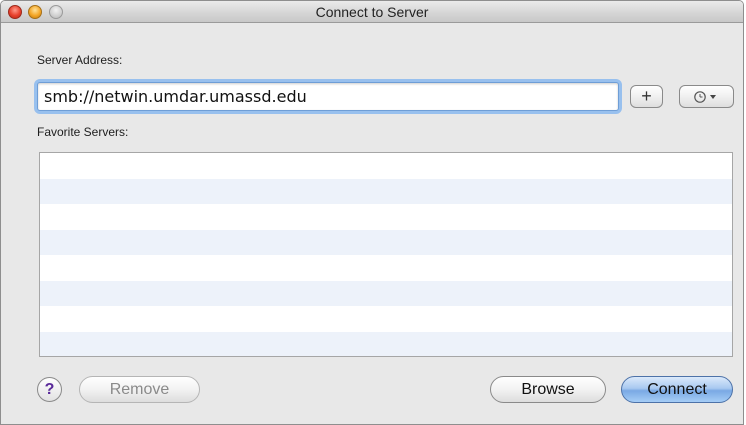  Describe the element at coordinates (548, 389) in the screenshot. I see `browse-button: Browse` at that location.